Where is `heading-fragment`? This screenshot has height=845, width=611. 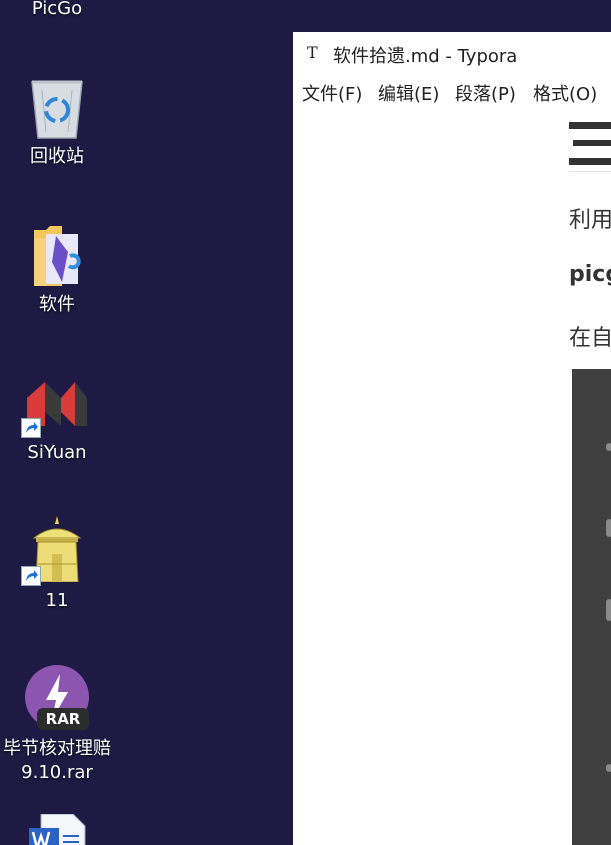
heading-fragment is located at coordinates (590, 143).